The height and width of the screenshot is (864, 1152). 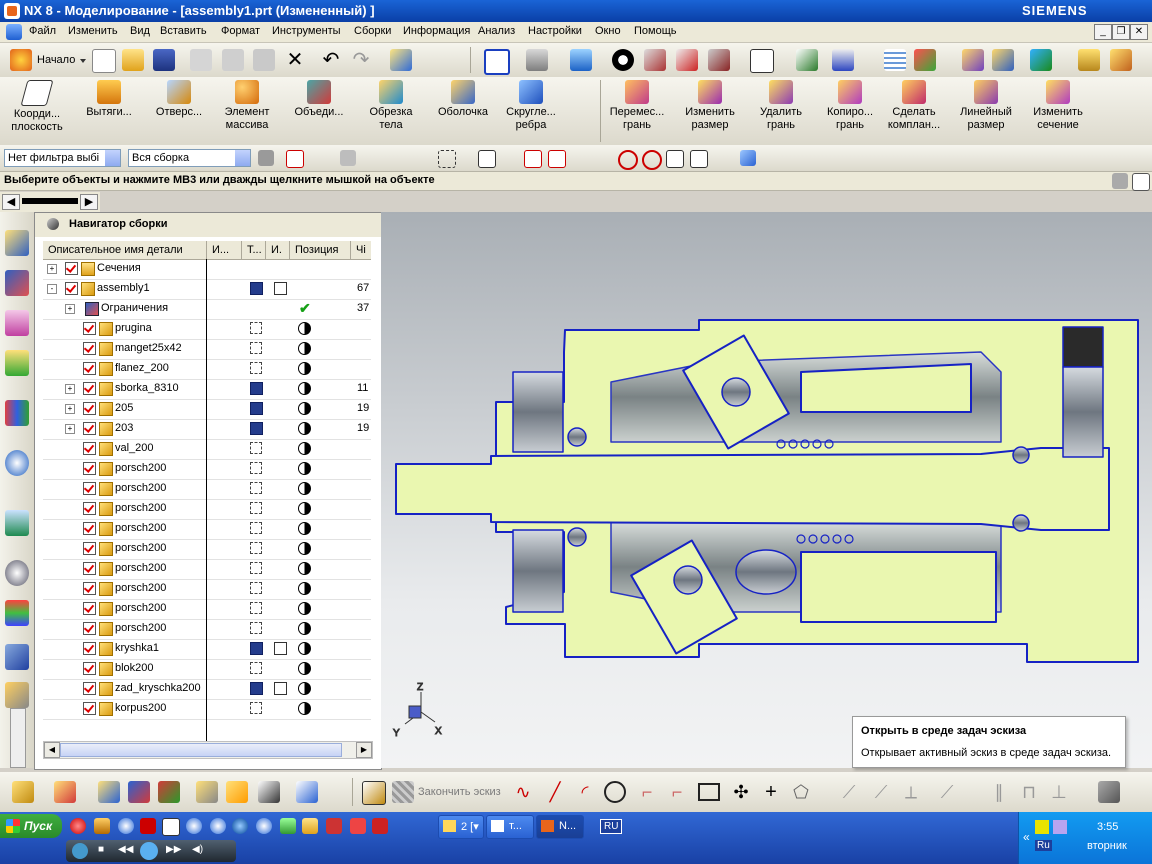 I want to click on point-on-curve-icon, so click(x=699, y=159).